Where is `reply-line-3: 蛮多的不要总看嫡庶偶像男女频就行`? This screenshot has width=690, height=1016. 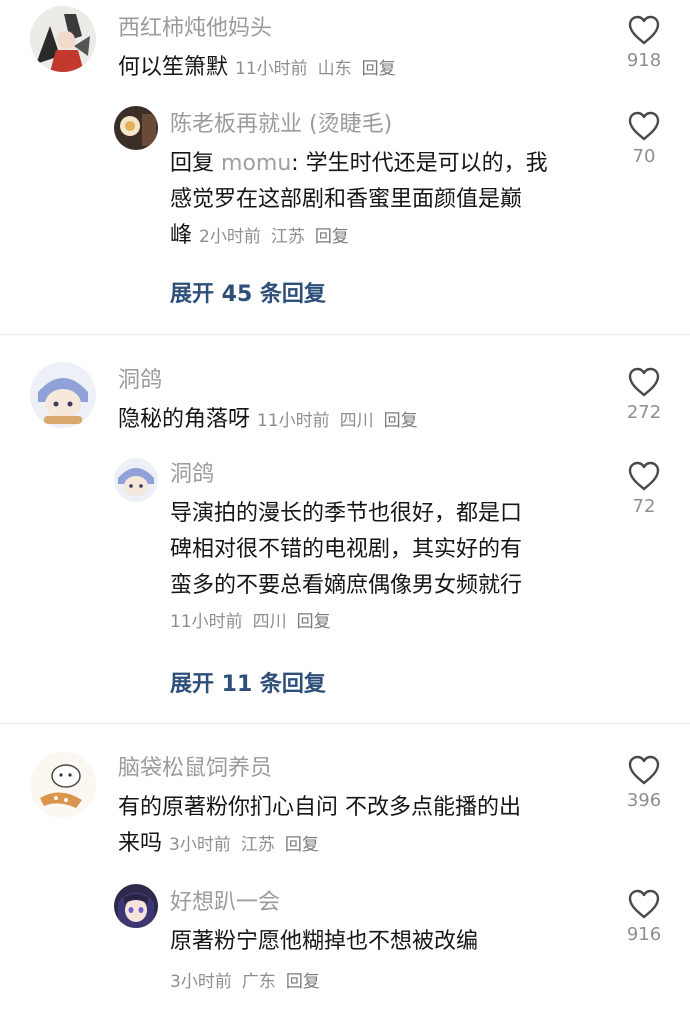
reply-line-3: 蛮多的不要总看嫡庶偶像男女频就行 is located at coordinates (346, 585).